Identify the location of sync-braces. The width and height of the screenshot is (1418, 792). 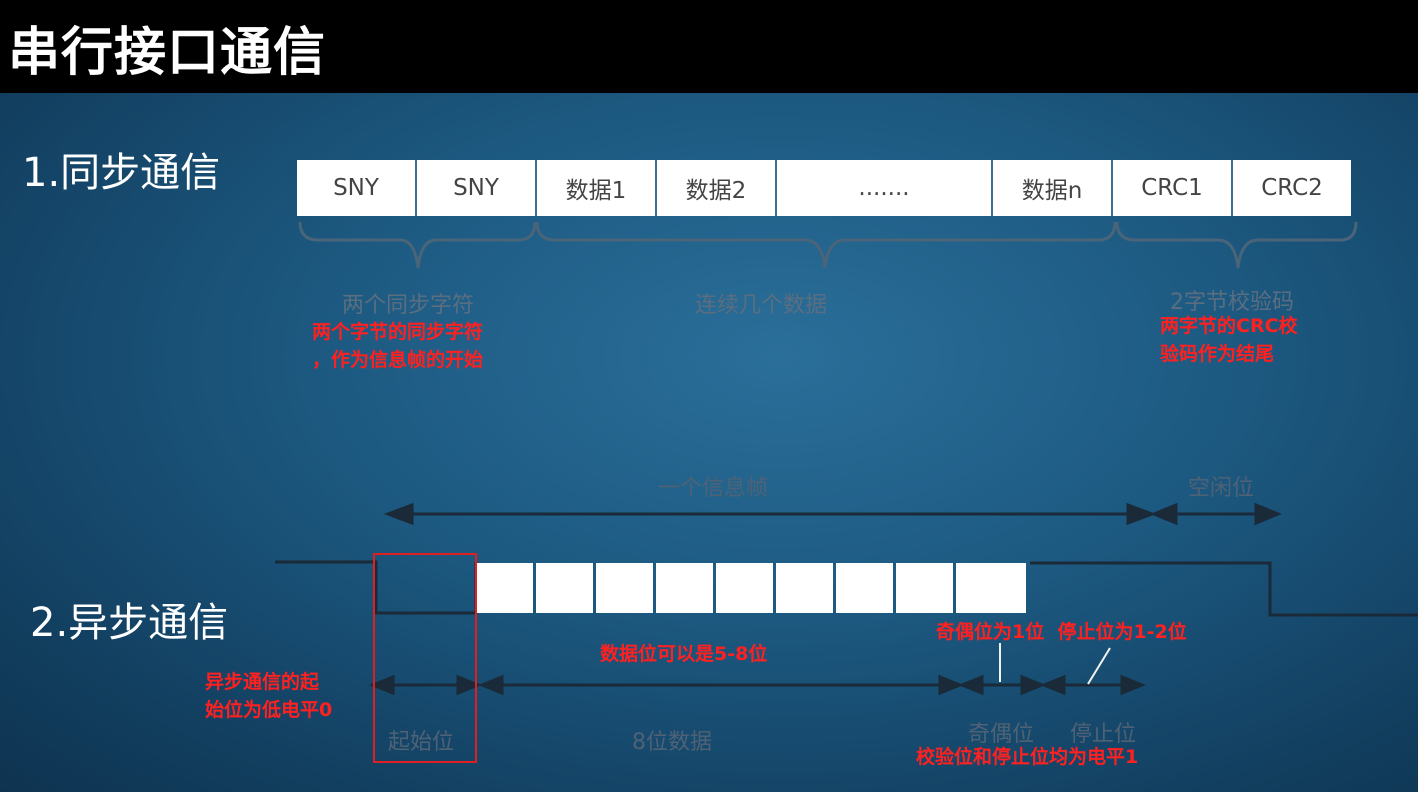
(828, 245).